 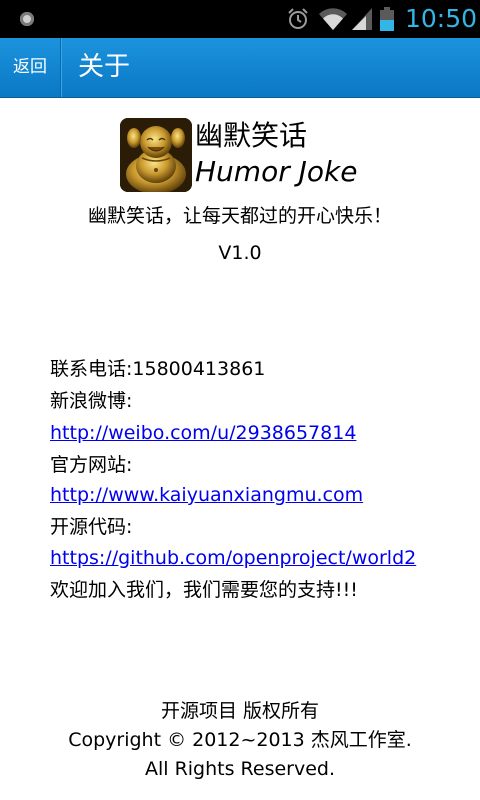 I want to click on welcome-text: 欢迎加入我们，我们需要您的支持!!!, so click(x=204, y=590).